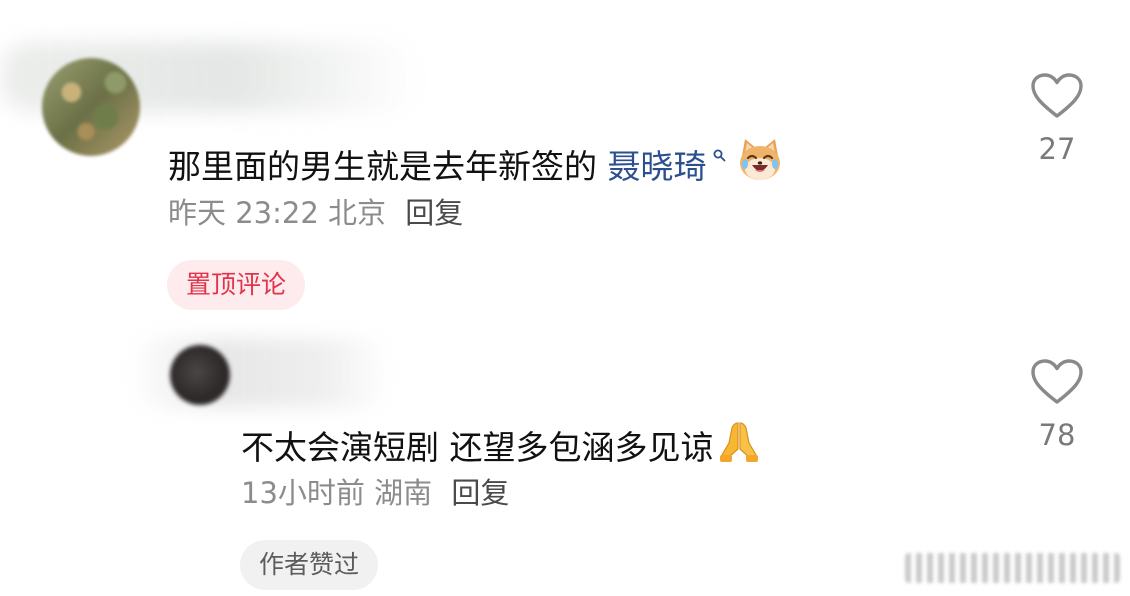 The image size is (1130, 596). What do you see at coordinates (357, 213) in the screenshot?
I see `comment-location: 北京` at bounding box center [357, 213].